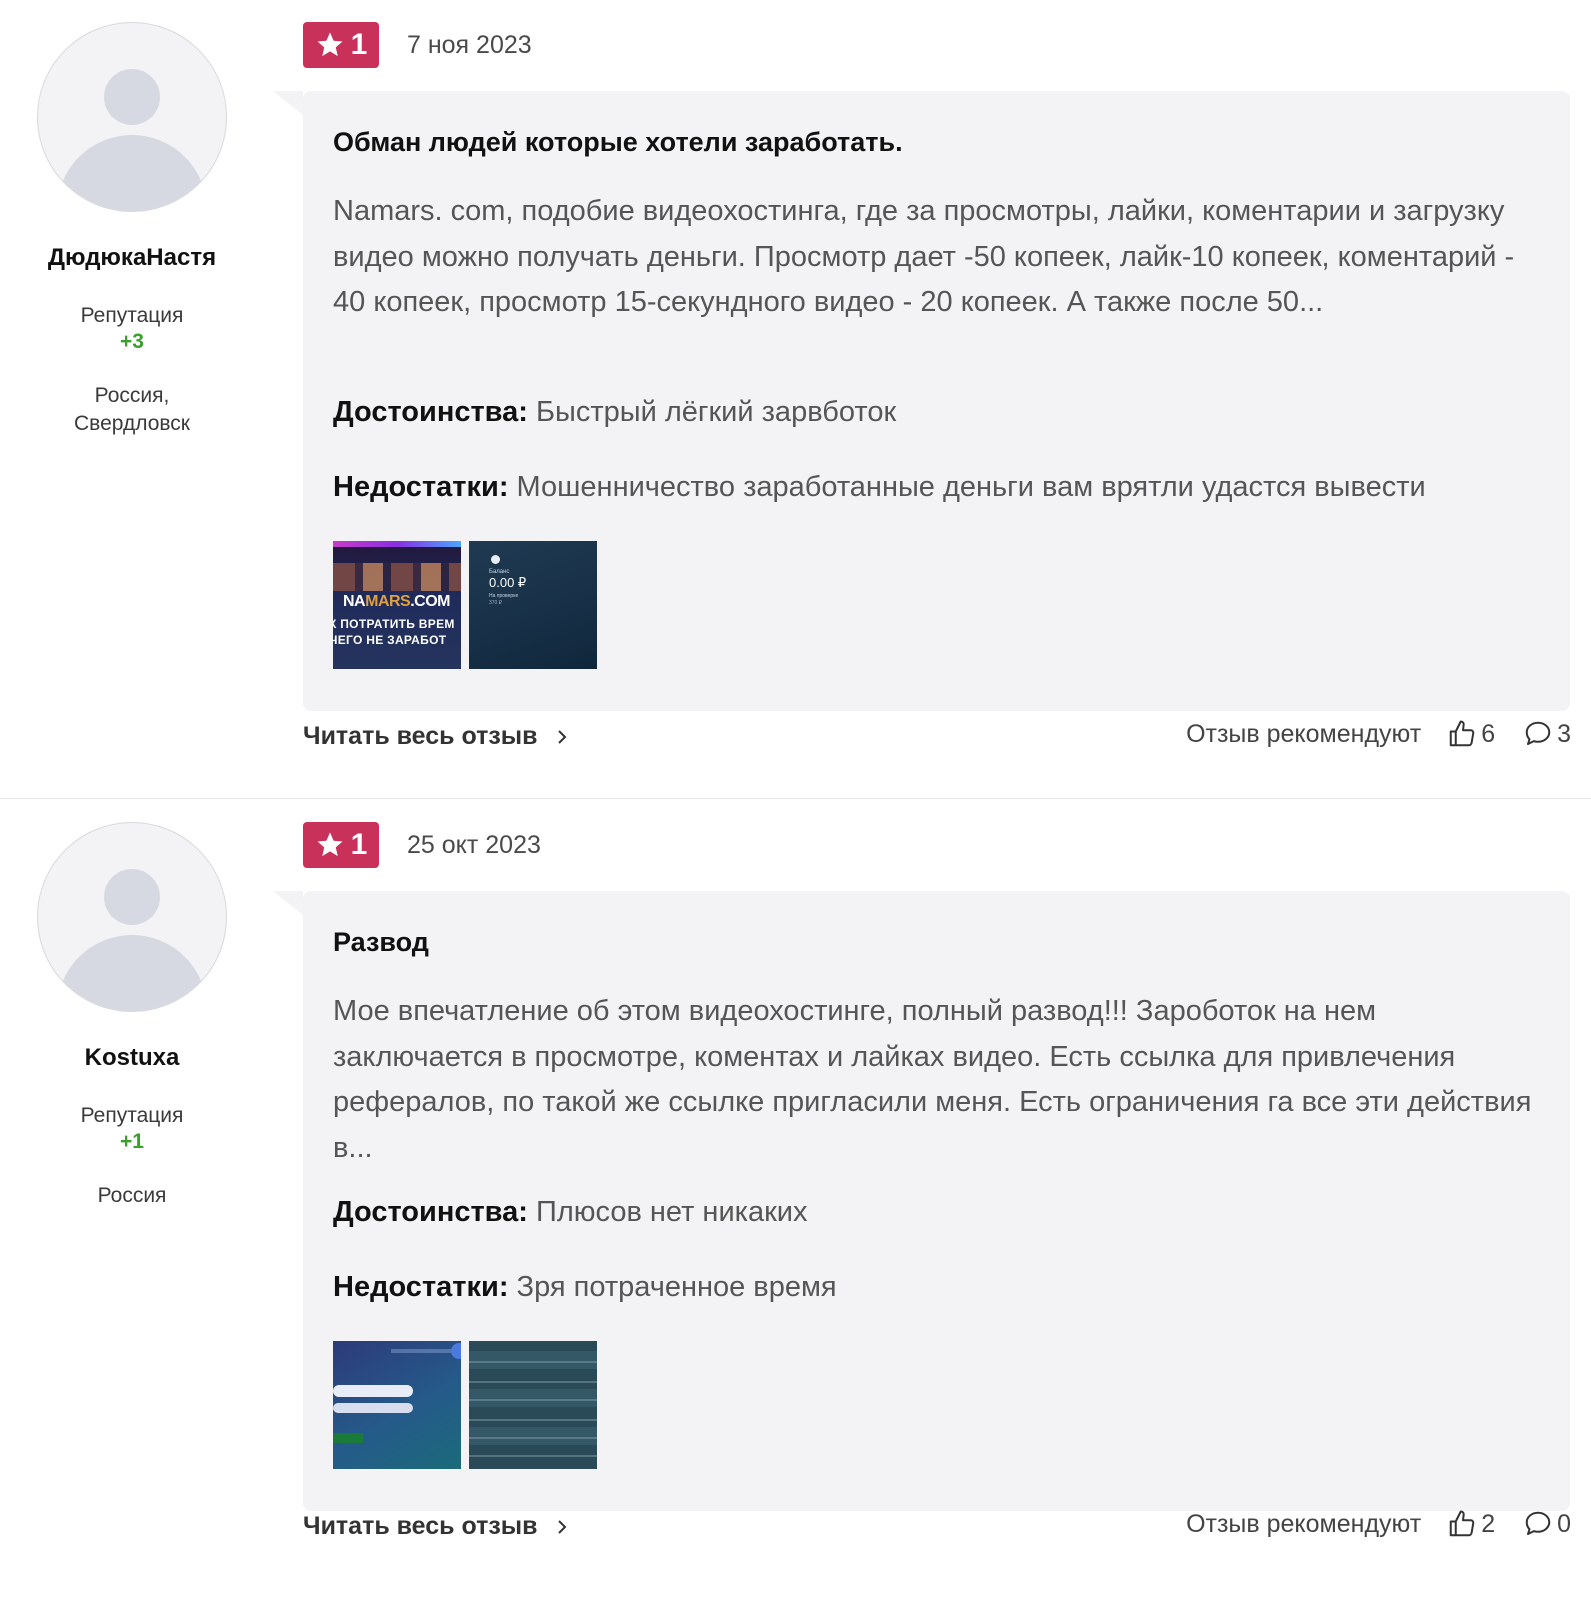 Image resolution: width=1591 pixels, height=1600 pixels. Describe the element at coordinates (495, 559) in the screenshot. I see `wallet-icon` at that location.